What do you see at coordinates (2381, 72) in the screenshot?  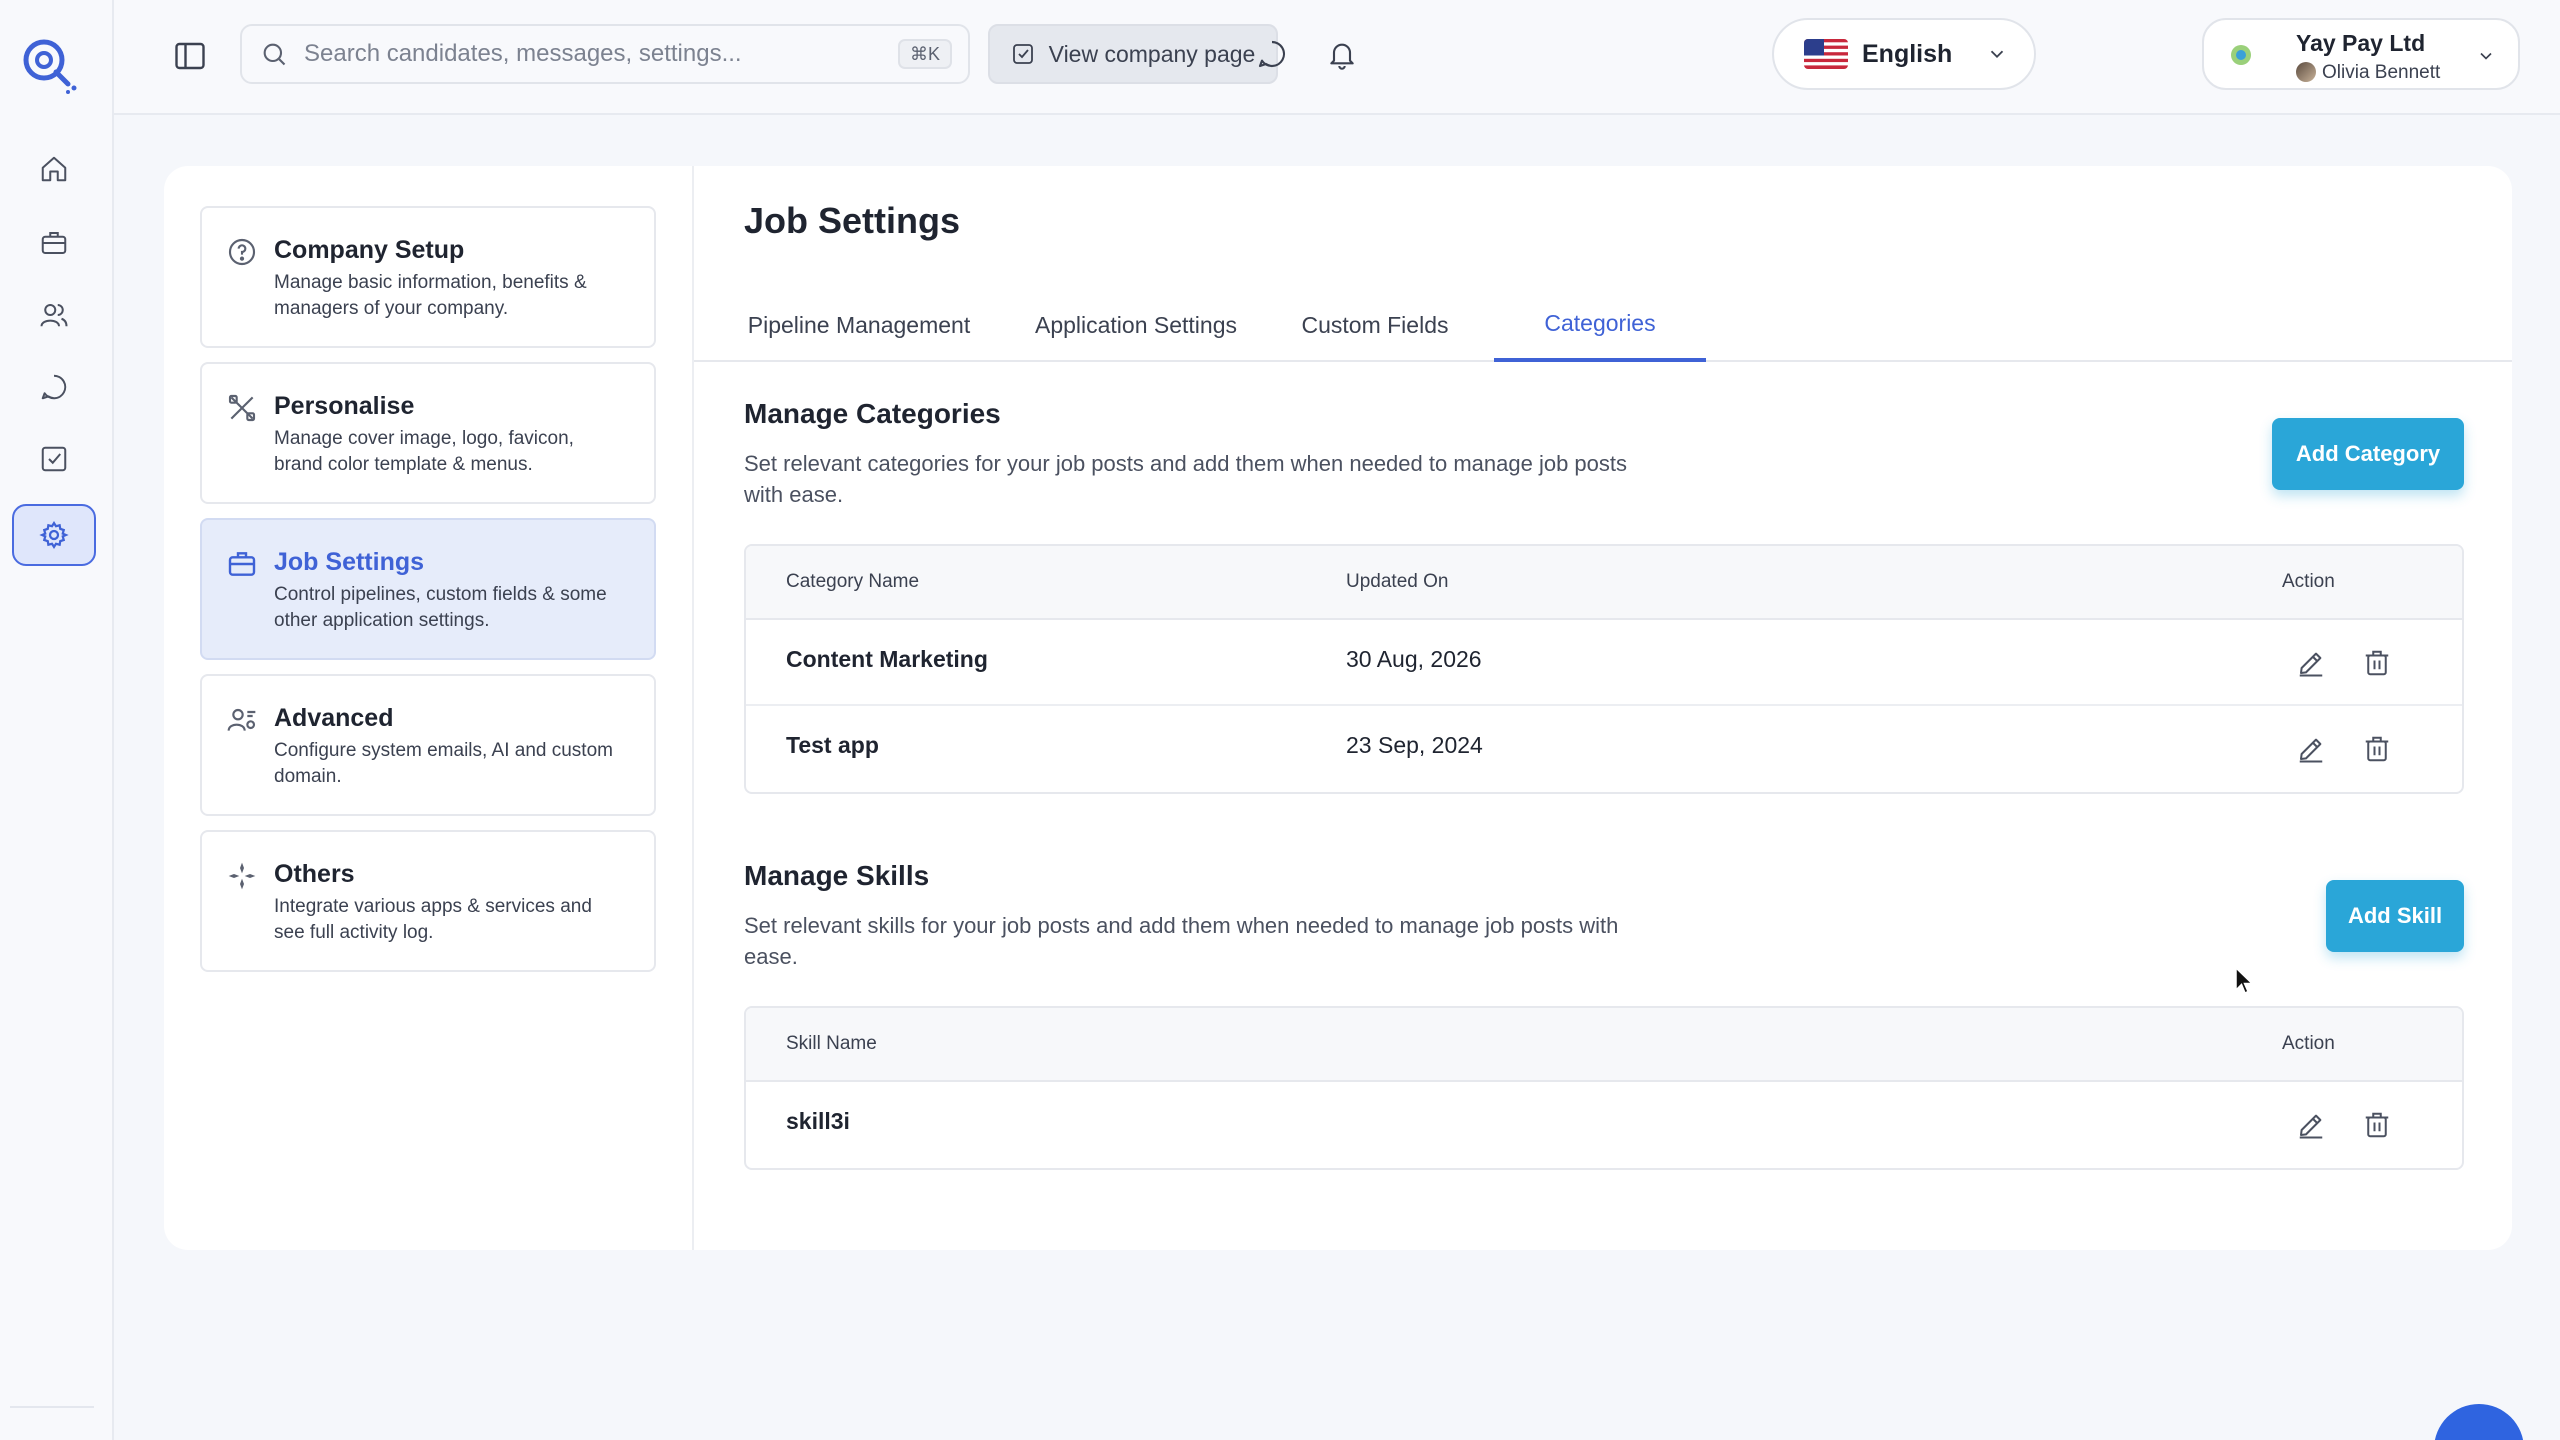 I see `user-name: Olivia Bennett` at bounding box center [2381, 72].